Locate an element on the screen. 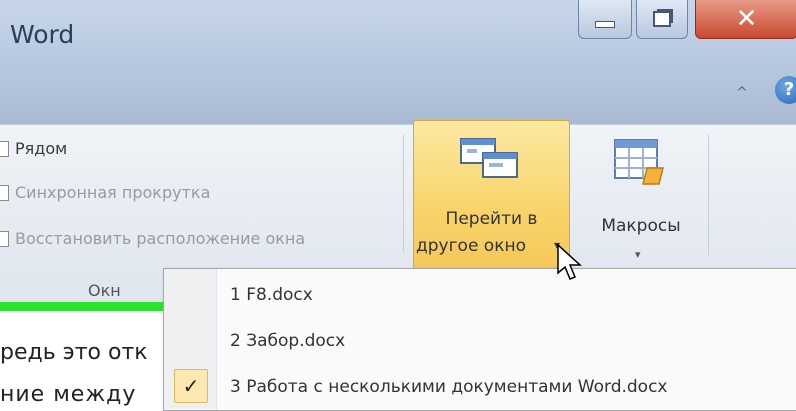 This screenshot has width=796, height=411. maximize-button is located at coordinates (662, 19).